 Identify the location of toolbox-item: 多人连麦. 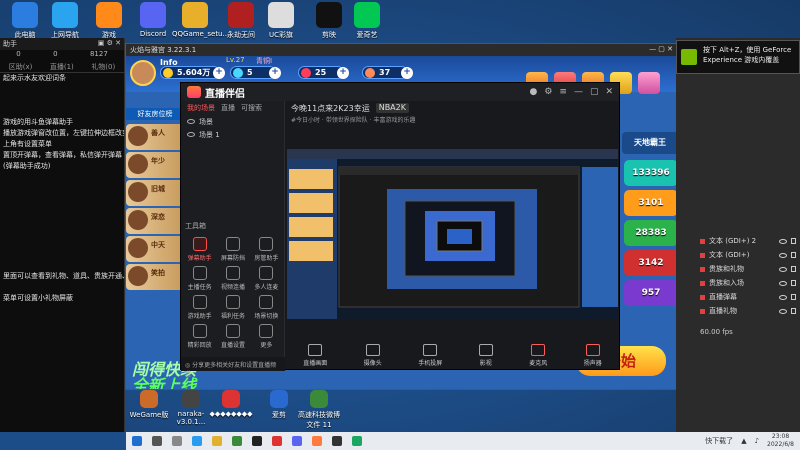
(266, 278).